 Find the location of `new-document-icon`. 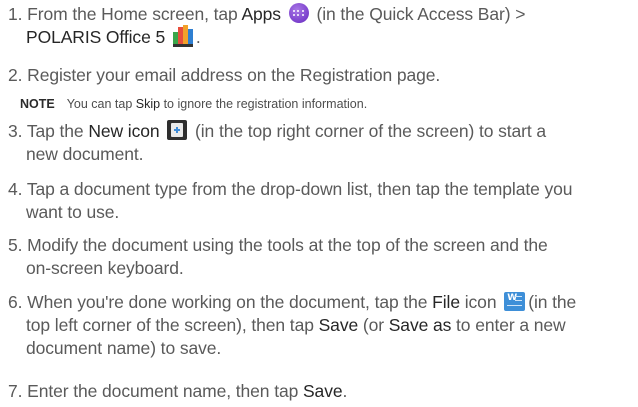

new-document-icon is located at coordinates (177, 130).